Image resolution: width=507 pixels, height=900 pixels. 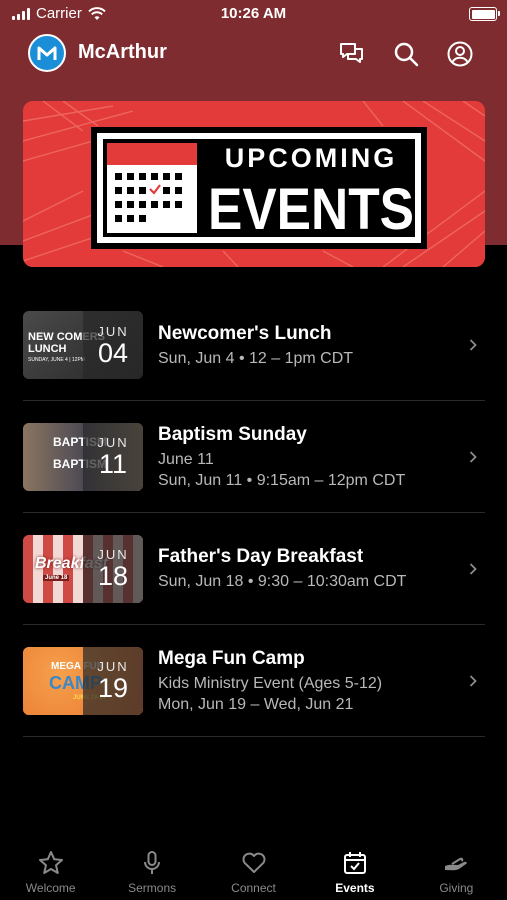 I want to click on event-day: 19, so click(x=113, y=688).